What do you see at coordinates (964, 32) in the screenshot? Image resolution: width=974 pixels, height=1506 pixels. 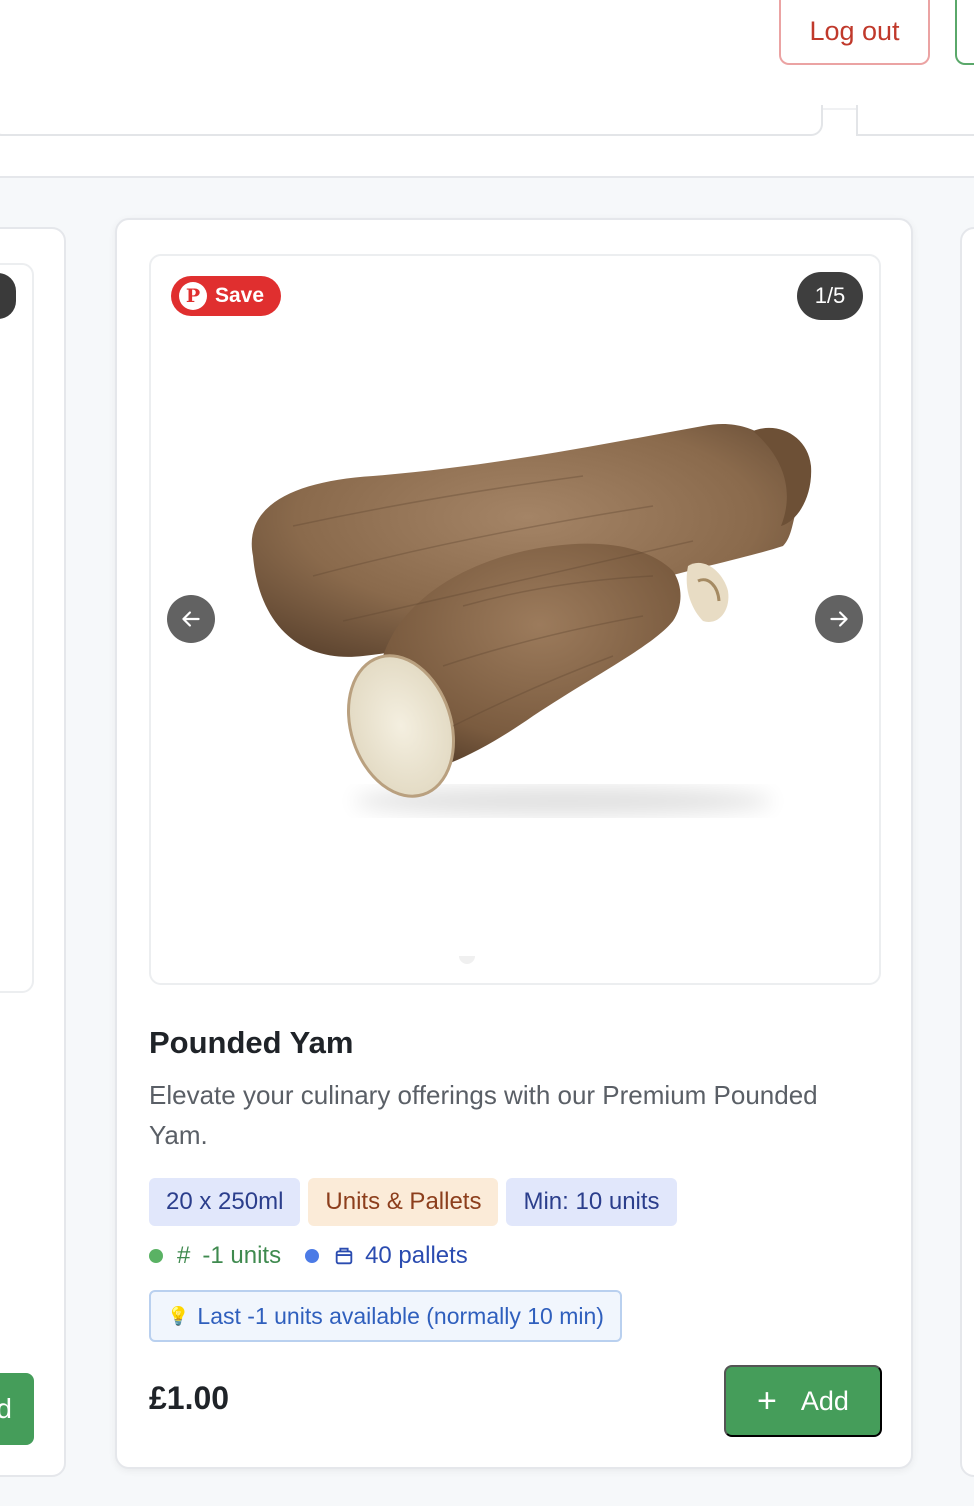 I see `account-button-partial` at bounding box center [964, 32].